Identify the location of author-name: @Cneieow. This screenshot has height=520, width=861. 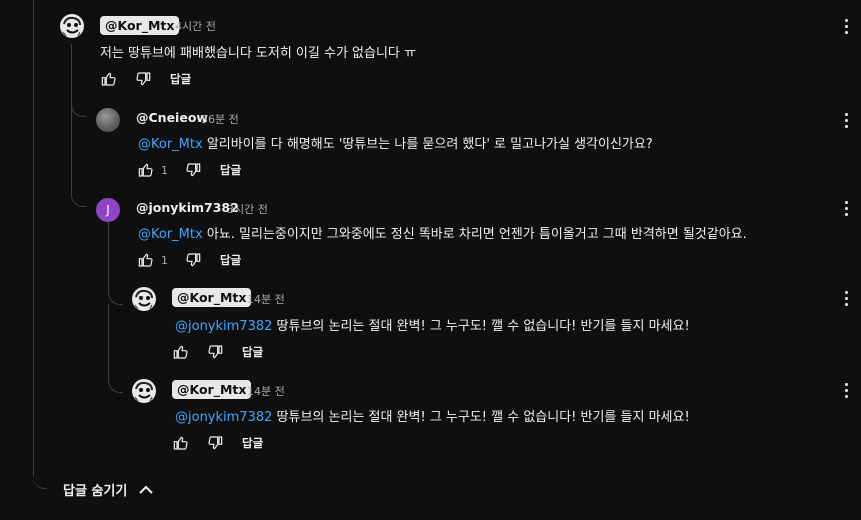
(172, 117).